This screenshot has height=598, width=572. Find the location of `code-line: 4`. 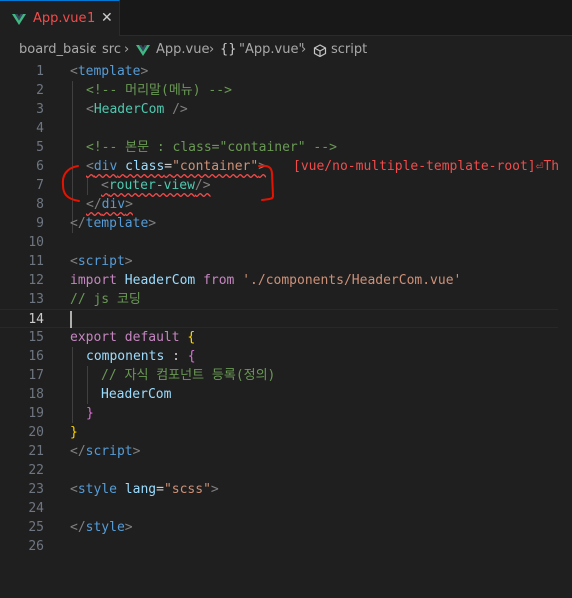

code-line: 4 is located at coordinates (286, 128).